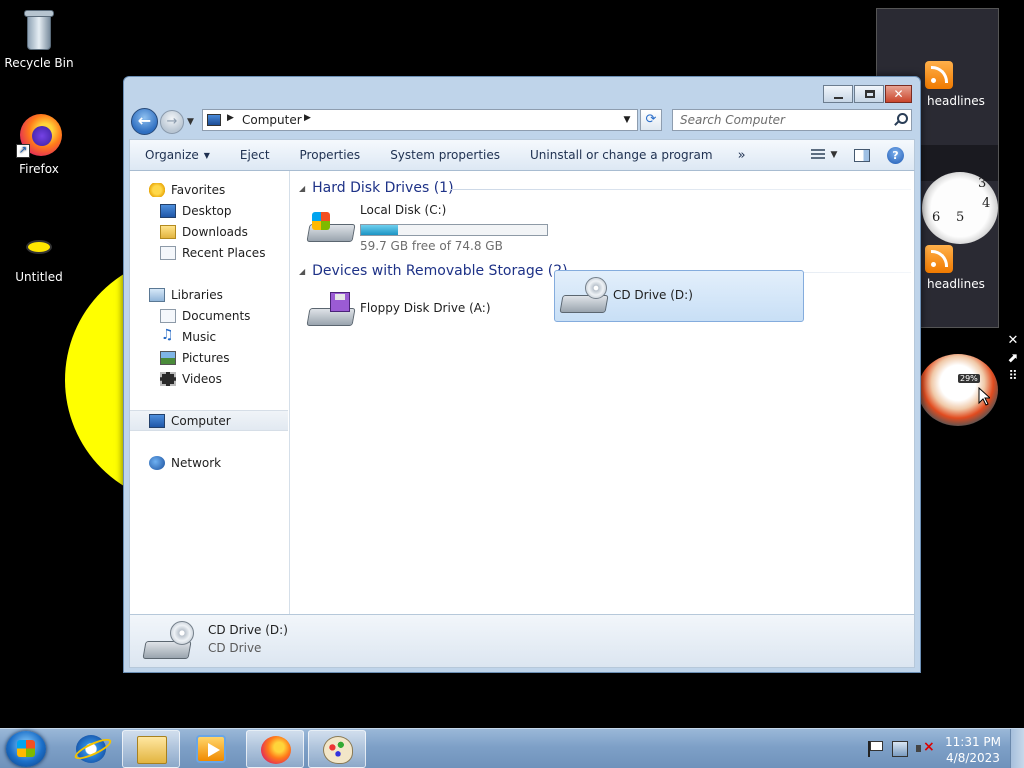  I want to click on window-controls: ✕, so click(867, 94).